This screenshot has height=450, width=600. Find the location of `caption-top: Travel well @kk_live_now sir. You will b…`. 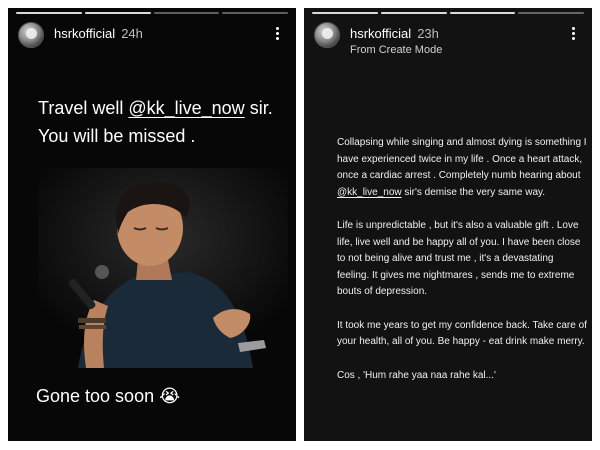

caption-top: Travel well @kk_live_now sir. You will b… is located at coordinates (158, 122).